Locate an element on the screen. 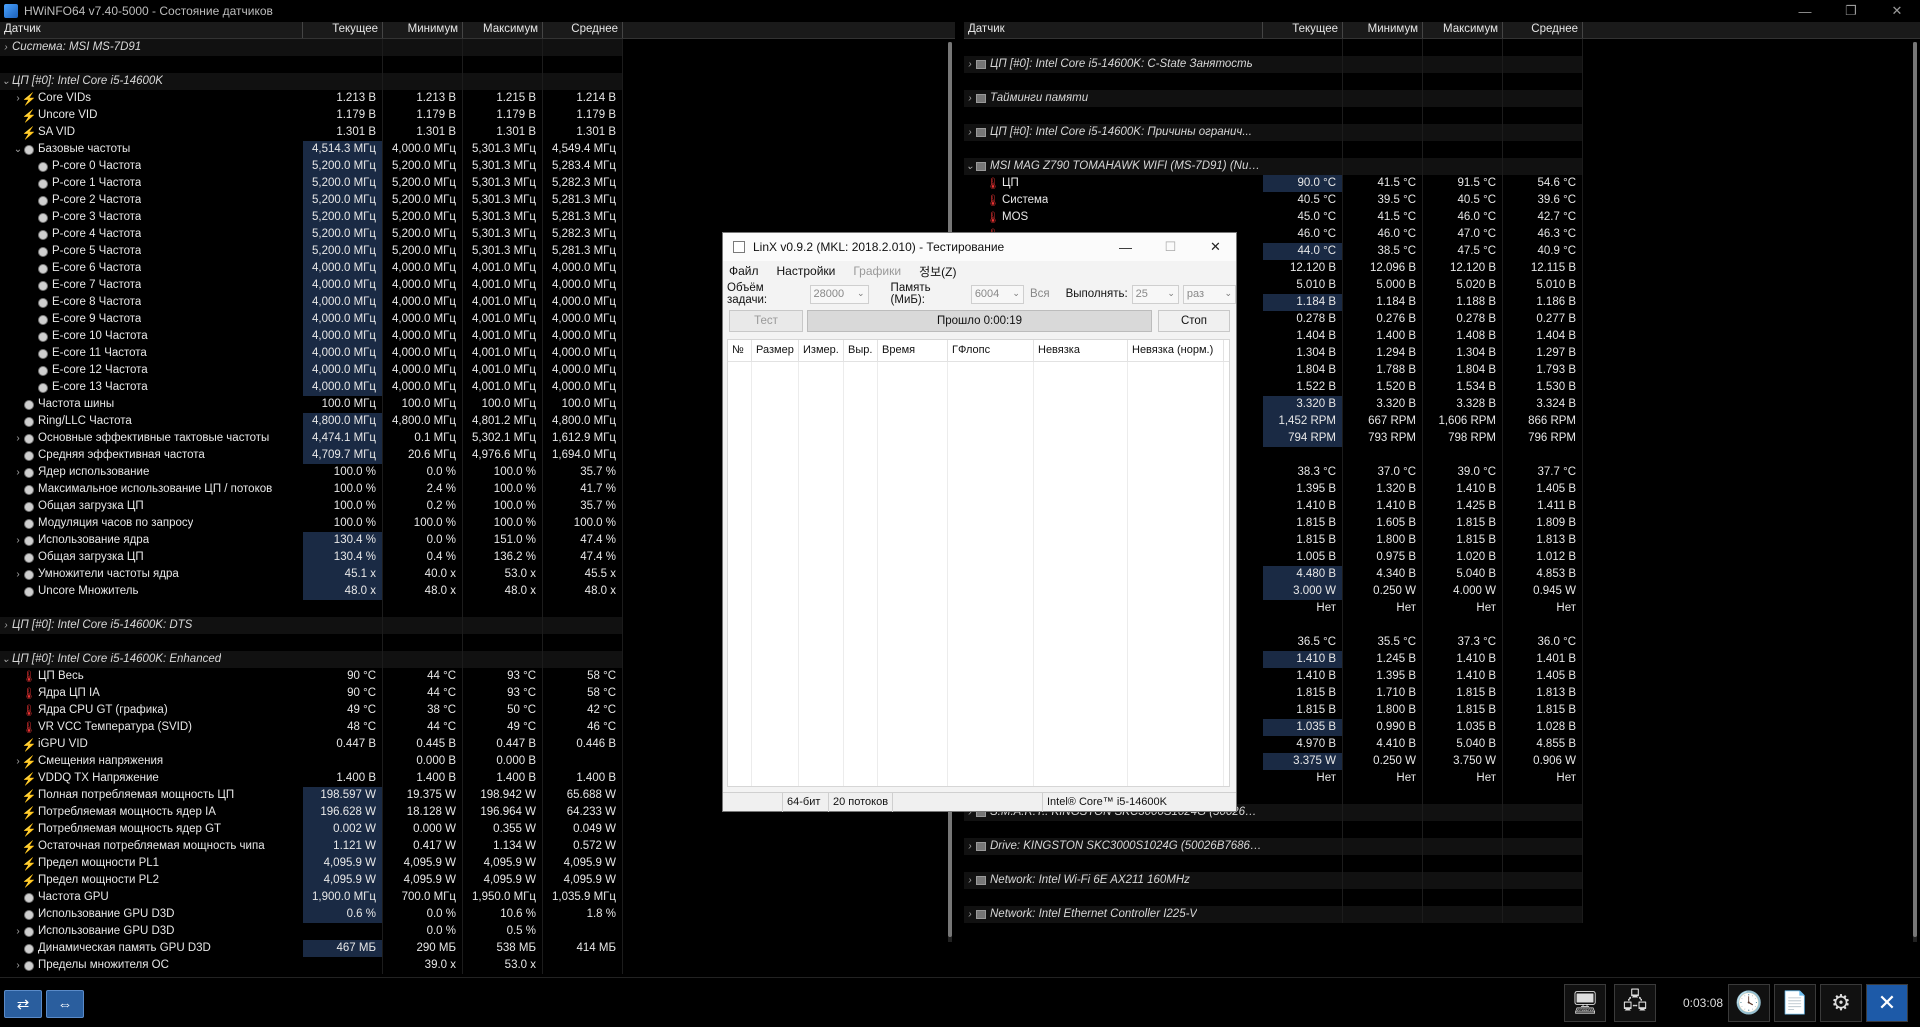 The image size is (1920, 1027). col-measure: Измер. is located at coordinates (821, 350).